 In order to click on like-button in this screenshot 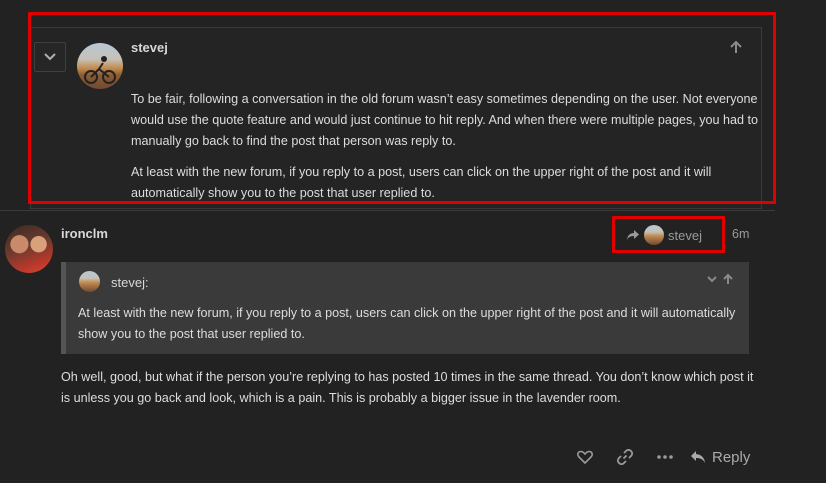, I will do `click(585, 457)`.